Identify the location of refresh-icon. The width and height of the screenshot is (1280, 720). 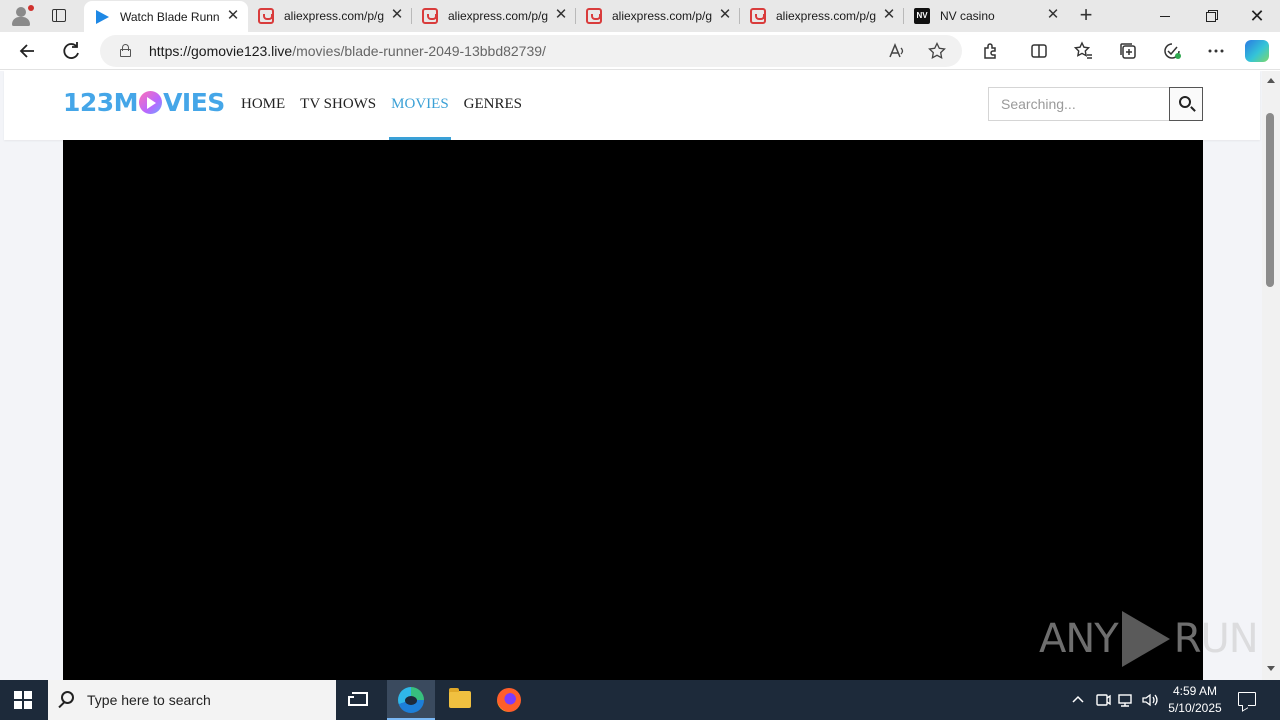
(71, 50).